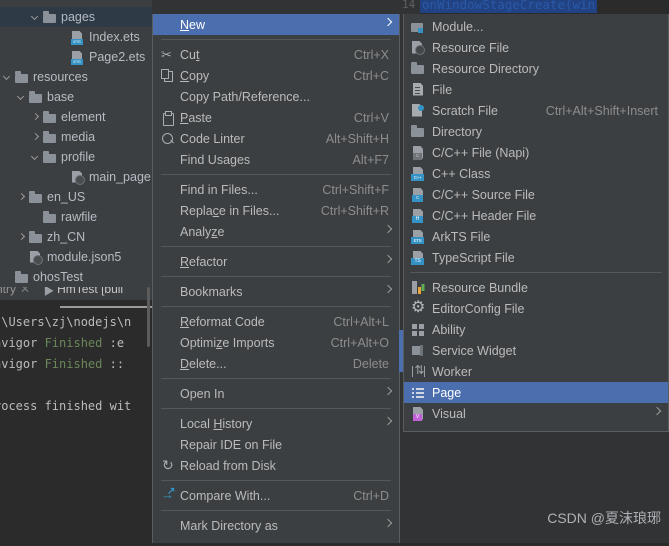 The height and width of the screenshot is (546, 669). Describe the element at coordinates (76, 197) in the screenshot. I see `tree-item-en-us: en_US` at that location.